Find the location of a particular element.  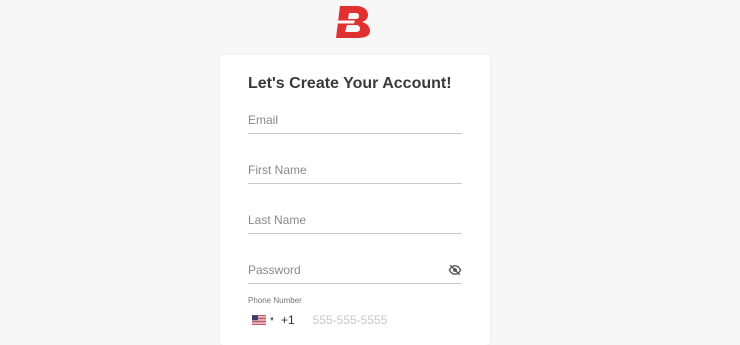

eye-slash-icon is located at coordinates (455, 270).